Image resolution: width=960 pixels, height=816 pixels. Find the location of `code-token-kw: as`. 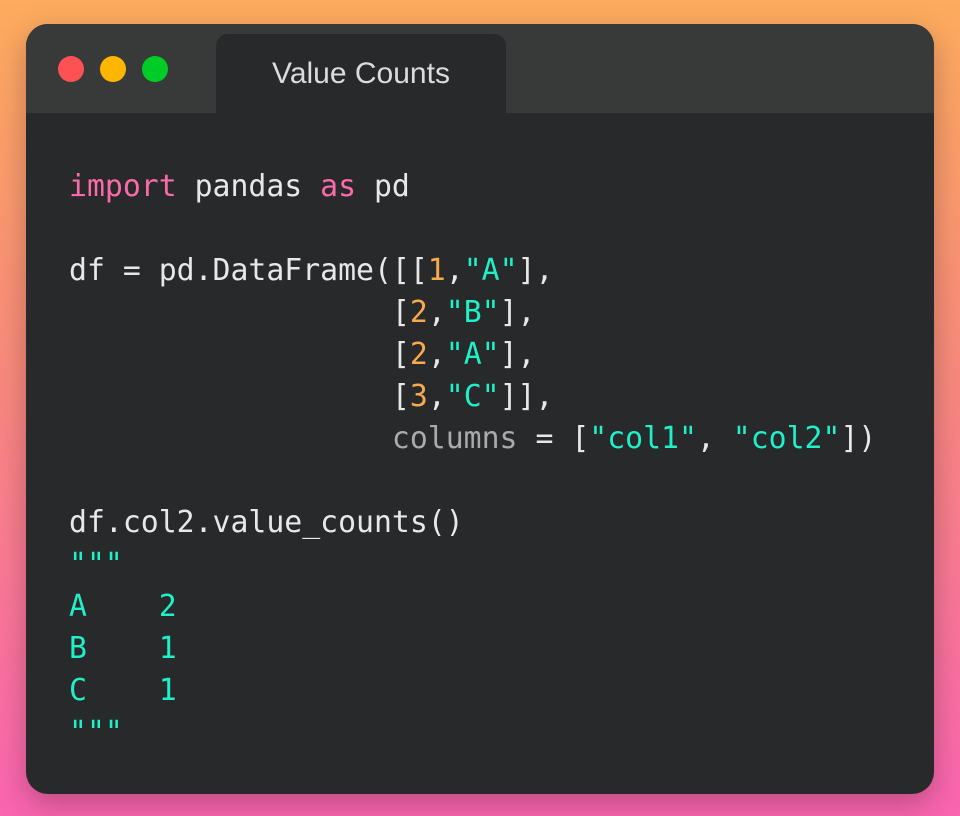

code-token-kw: as is located at coordinates (338, 186).